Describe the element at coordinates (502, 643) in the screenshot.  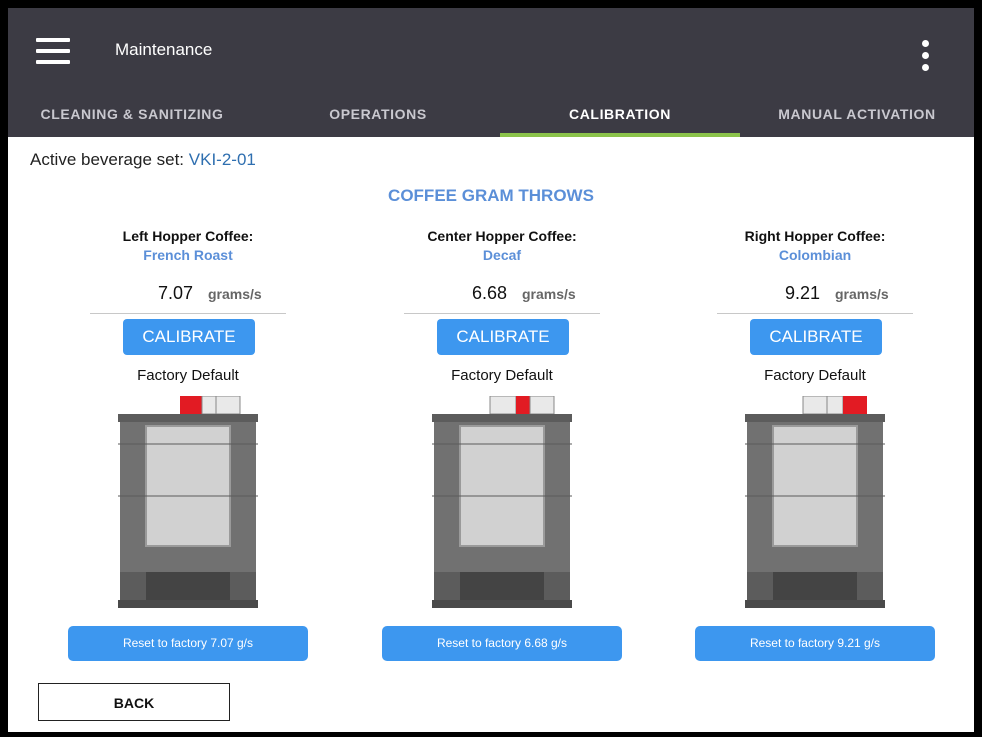
I see `reset-to-factory-button: Reset to factory 6.68 g/s` at that location.